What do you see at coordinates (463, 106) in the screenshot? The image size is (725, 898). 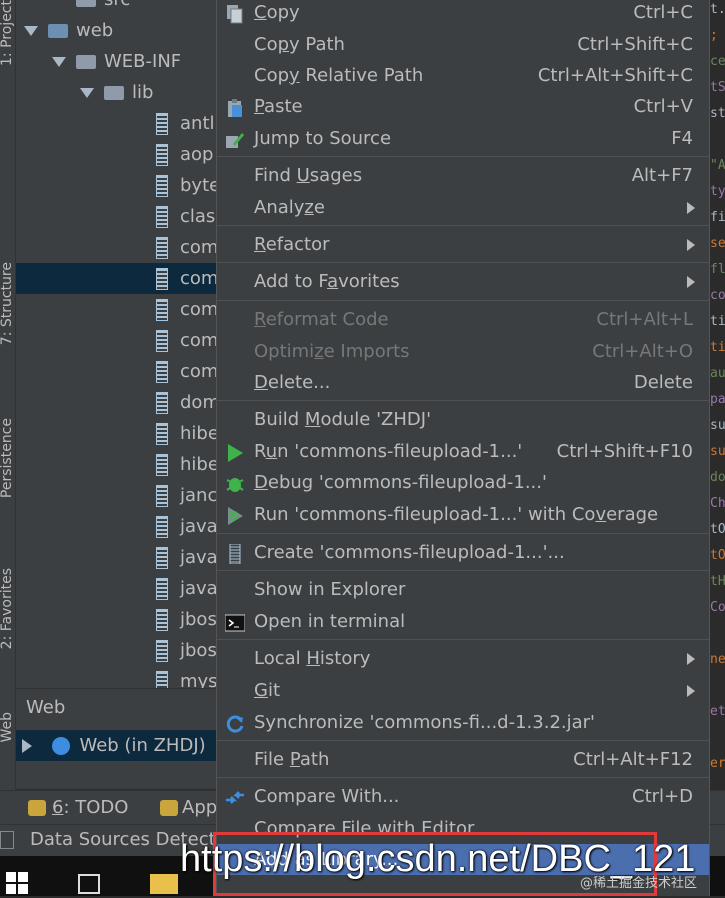 I see `menu-item-paste: Paste Ctrl+V` at bounding box center [463, 106].